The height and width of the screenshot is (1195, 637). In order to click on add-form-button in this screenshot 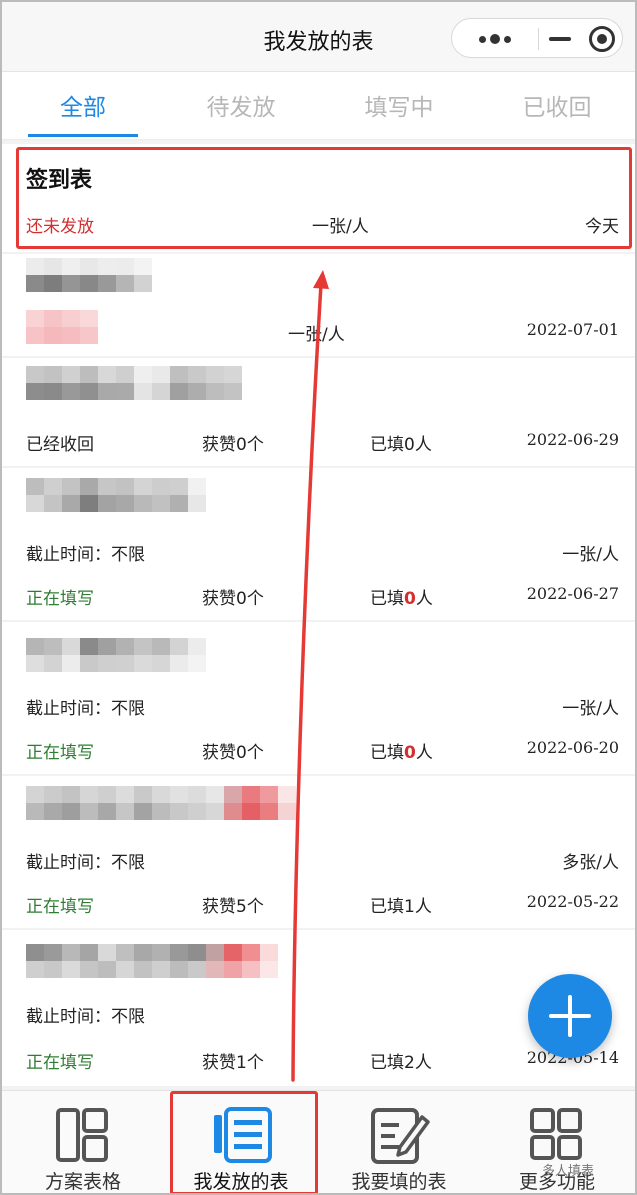, I will do `click(570, 1016)`.